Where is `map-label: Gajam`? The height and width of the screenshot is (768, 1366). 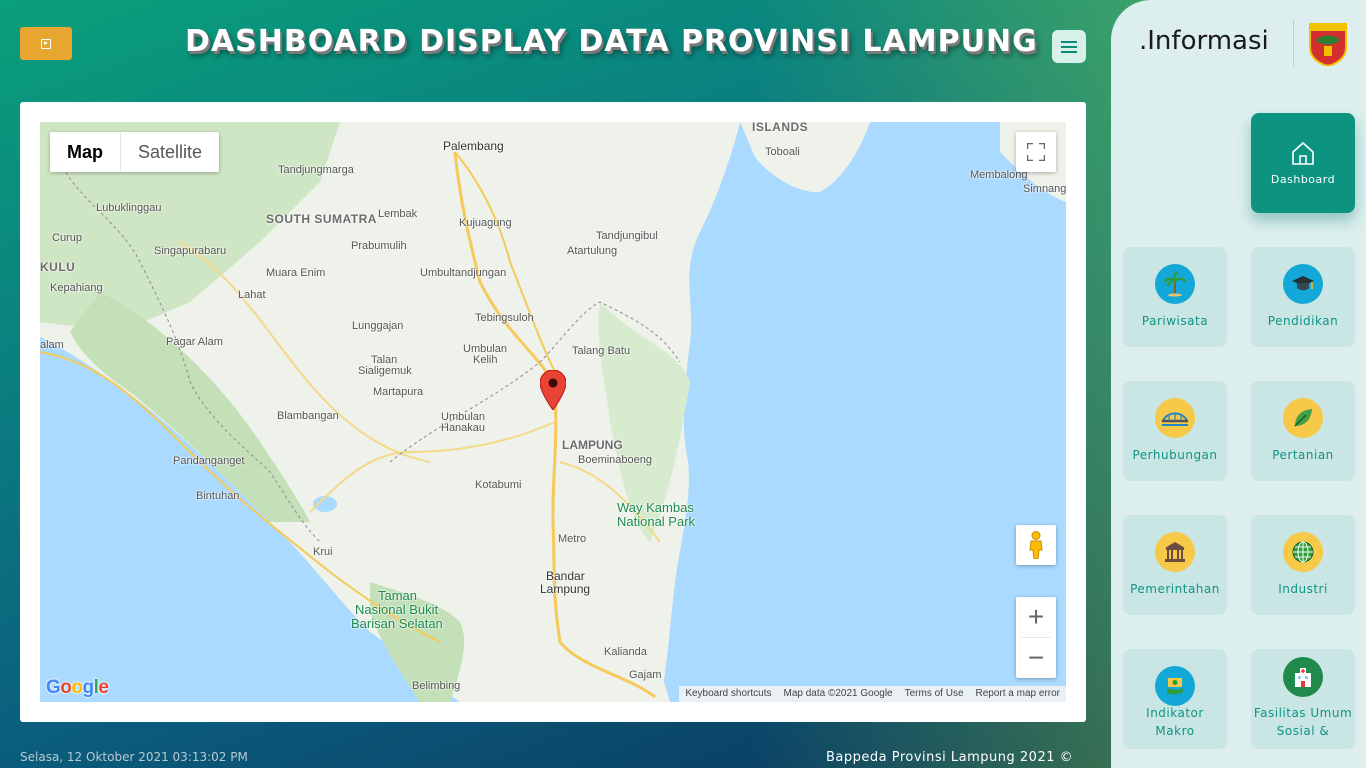
map-label: Gajam is located at coordinates (645, 675).